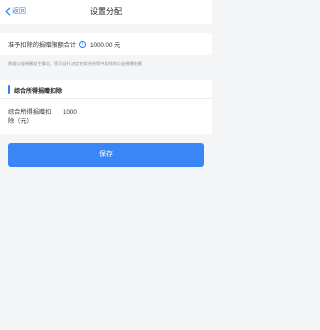 This screenshot has height=330, width=320. Describe the element at coordinates (70, 112) in the screenshot. I see `deduction-amount-field: 1000` at that location.